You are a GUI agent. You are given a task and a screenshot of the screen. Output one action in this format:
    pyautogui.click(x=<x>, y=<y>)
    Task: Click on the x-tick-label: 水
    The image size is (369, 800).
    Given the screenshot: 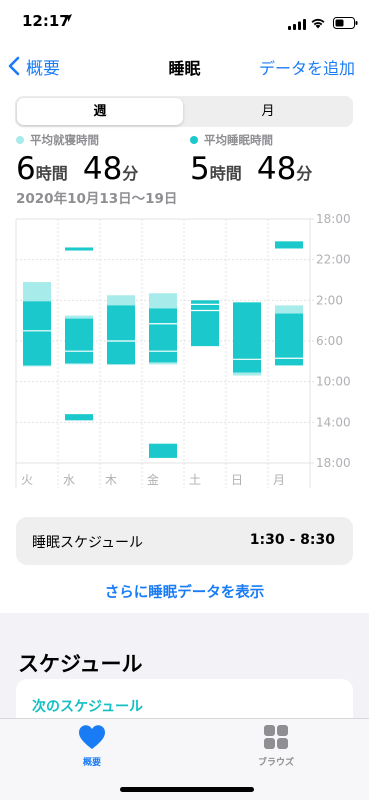 What is the action you would take?
    pyautogui.click(x=69, y=480)
    